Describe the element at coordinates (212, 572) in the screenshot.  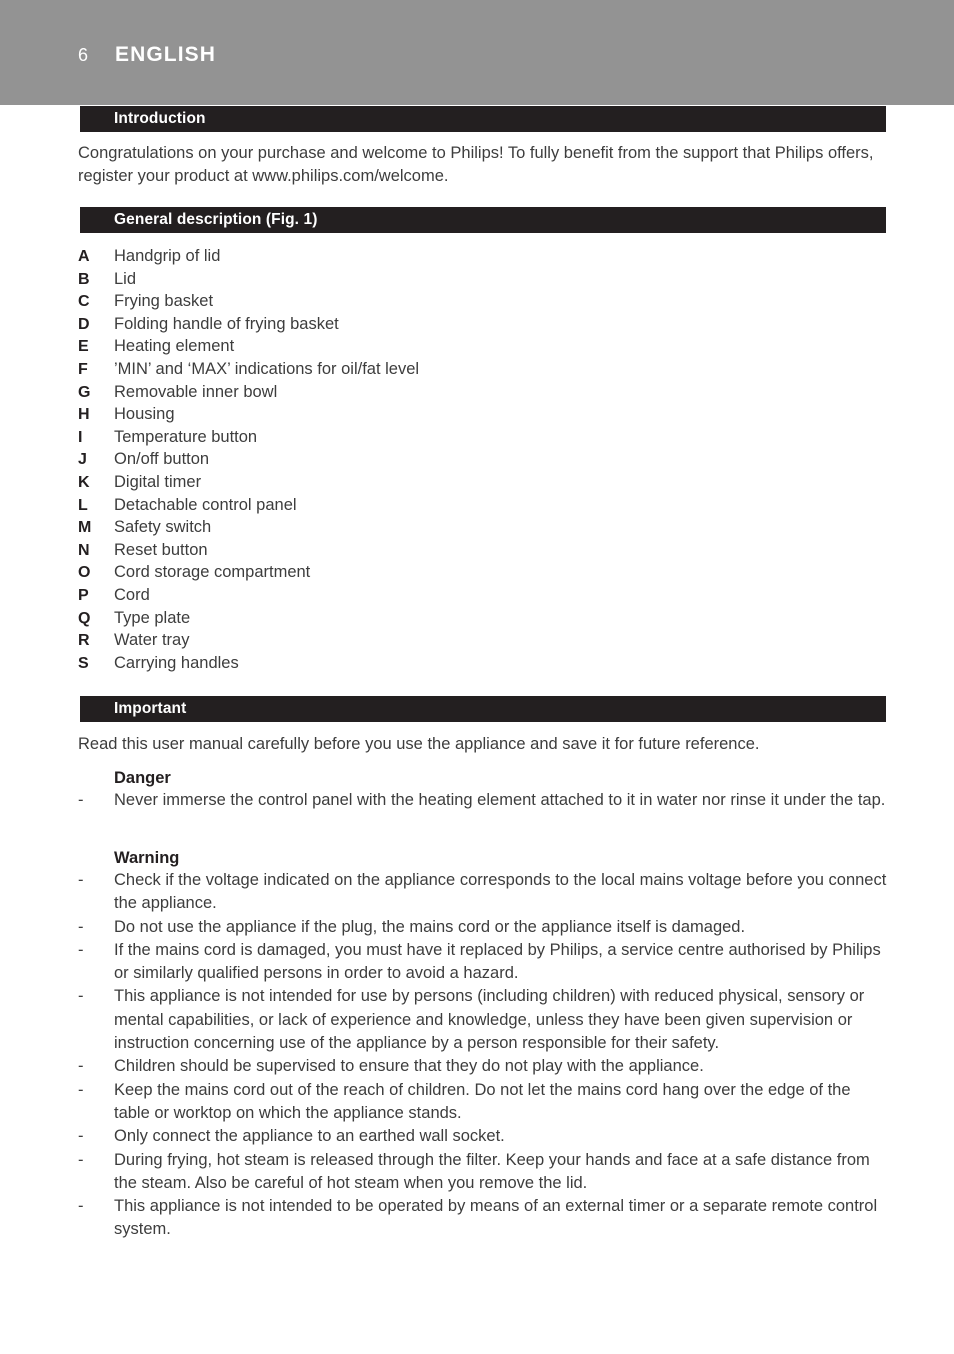
I see `description-item-label: Cord storage compartment` at that location.